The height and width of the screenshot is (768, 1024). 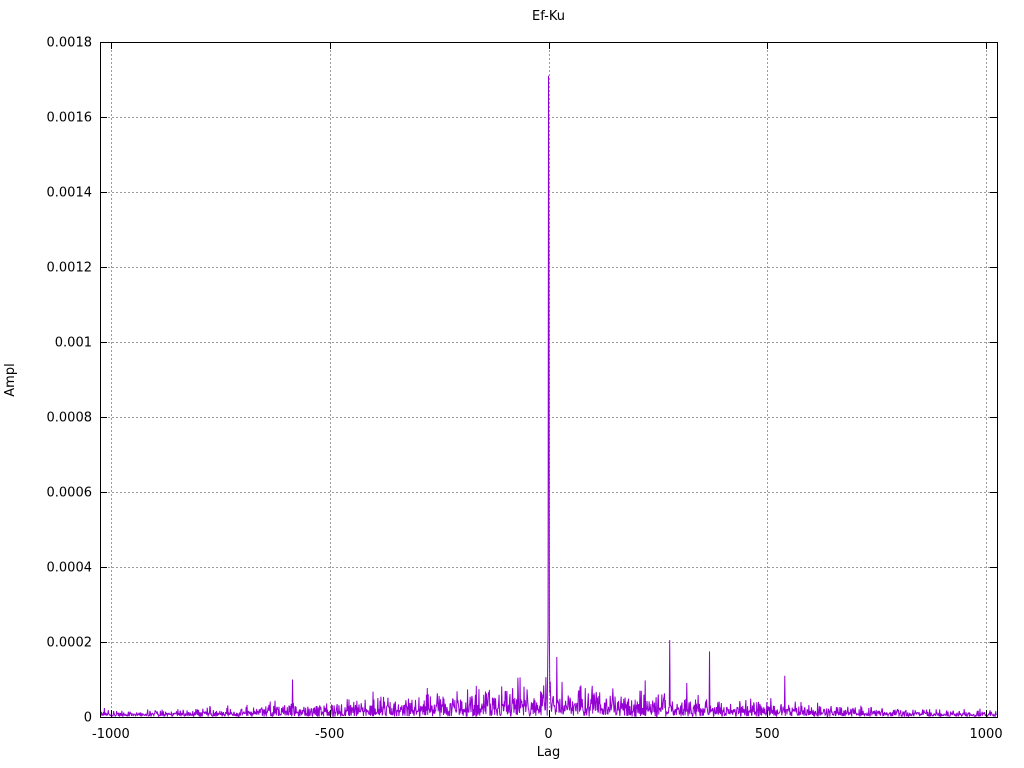 I want to click on y-tick-label: 0.0014, so click(x=70, y=193).